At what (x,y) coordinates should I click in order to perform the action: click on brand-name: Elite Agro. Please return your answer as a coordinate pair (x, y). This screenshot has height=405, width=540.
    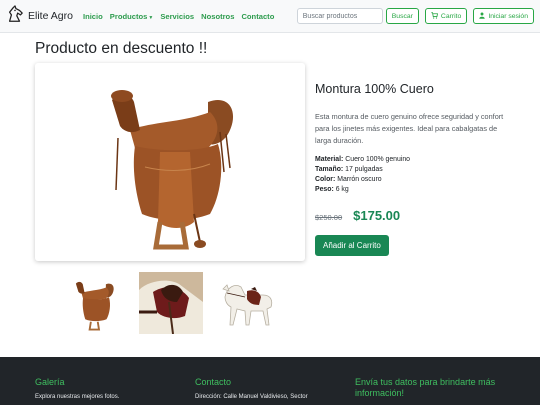
    Looking at the image, I should click on (50, 16).